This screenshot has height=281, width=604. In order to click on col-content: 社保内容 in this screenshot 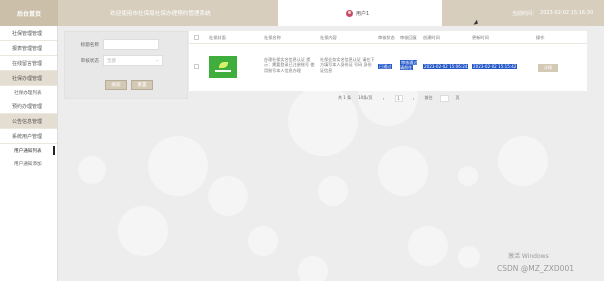, I will do `click(328, 37)`.